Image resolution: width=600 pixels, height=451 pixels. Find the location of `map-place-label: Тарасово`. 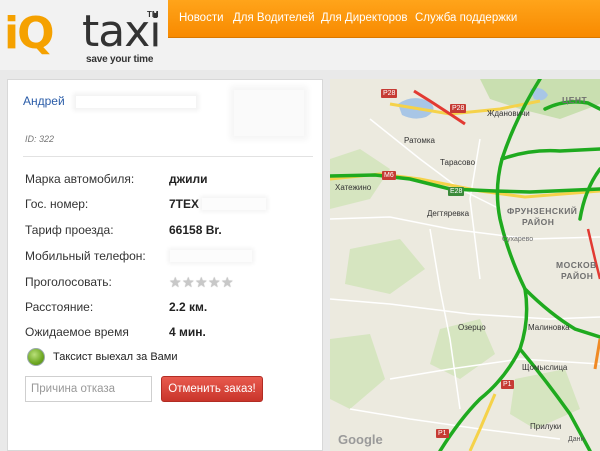

map-place-label: Тарасово is located at coordinates (458, 162).